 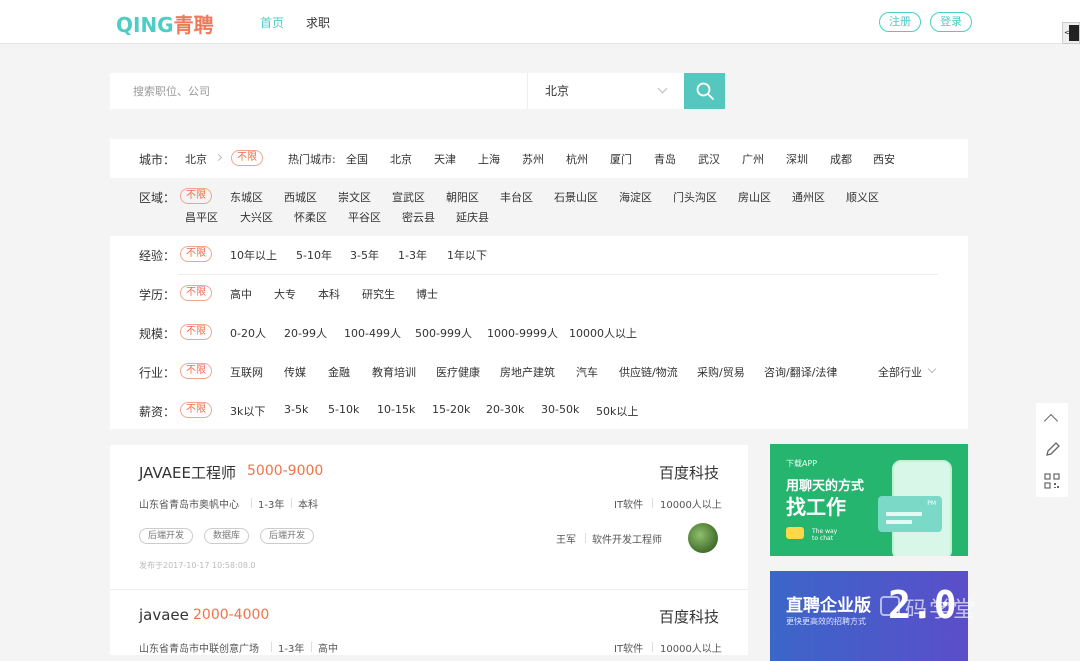 What do you see at coordinates (443, 333) in the screenshot?
I see `scale-option: 500-999人` at bounding box center [443, 333].